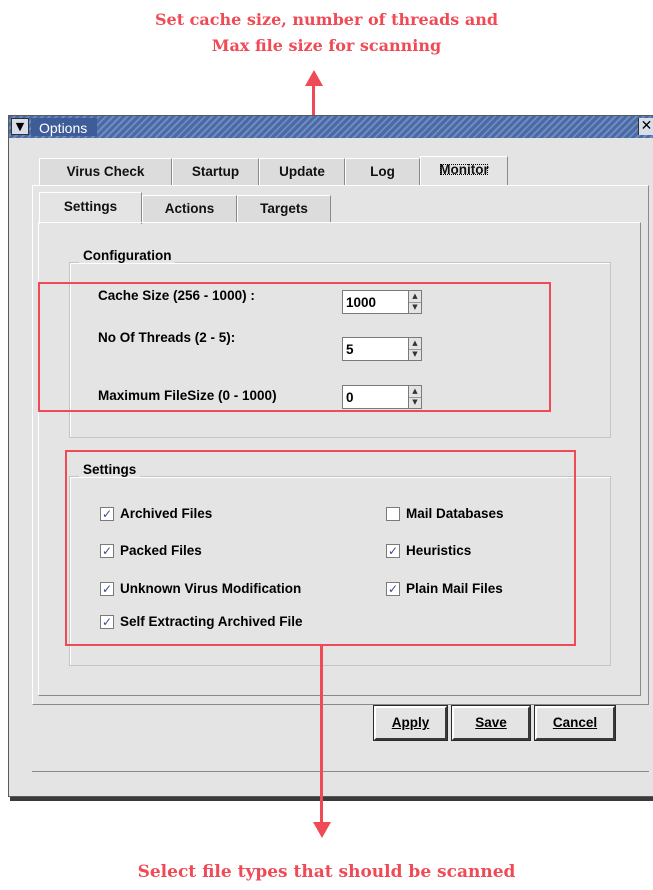  What do you see at coordinates (294, 347) in the screenshot?
I see `highlight-configuration-box` at bounding box center [294, 347].